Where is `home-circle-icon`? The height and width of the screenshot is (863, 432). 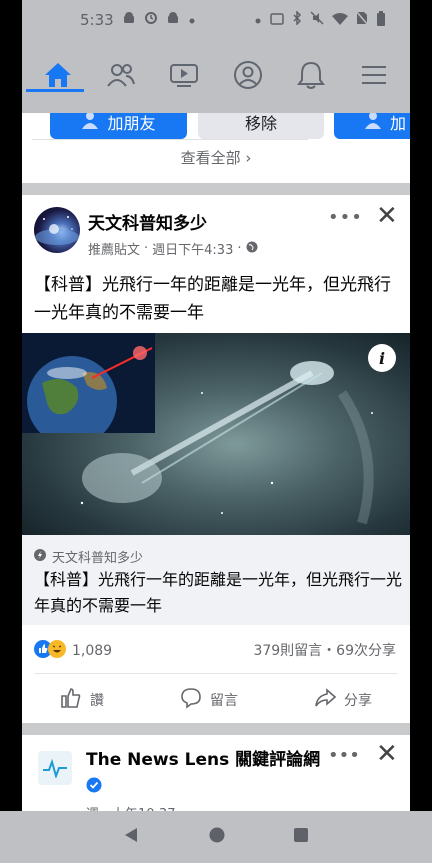 home-circle-icon is located at coordinates (217, 837).